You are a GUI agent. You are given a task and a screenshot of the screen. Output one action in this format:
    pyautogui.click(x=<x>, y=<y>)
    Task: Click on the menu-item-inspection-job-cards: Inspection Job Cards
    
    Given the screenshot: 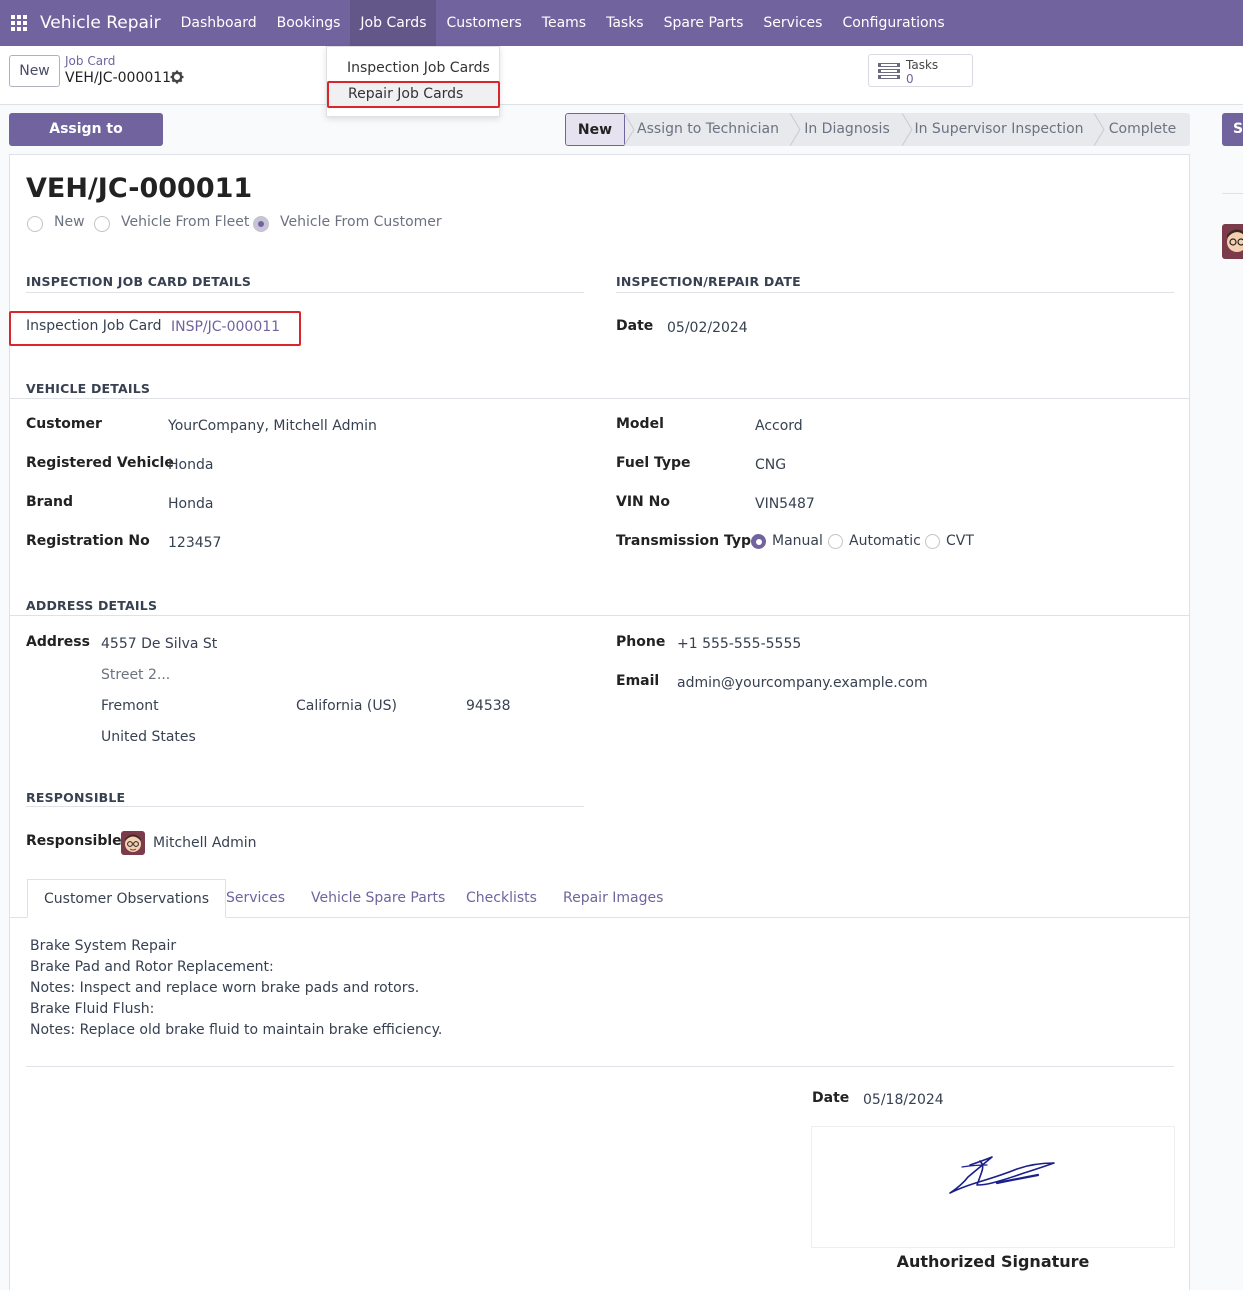 What is the action you would take?
    pyautogui.click(x=413, y=68)
    